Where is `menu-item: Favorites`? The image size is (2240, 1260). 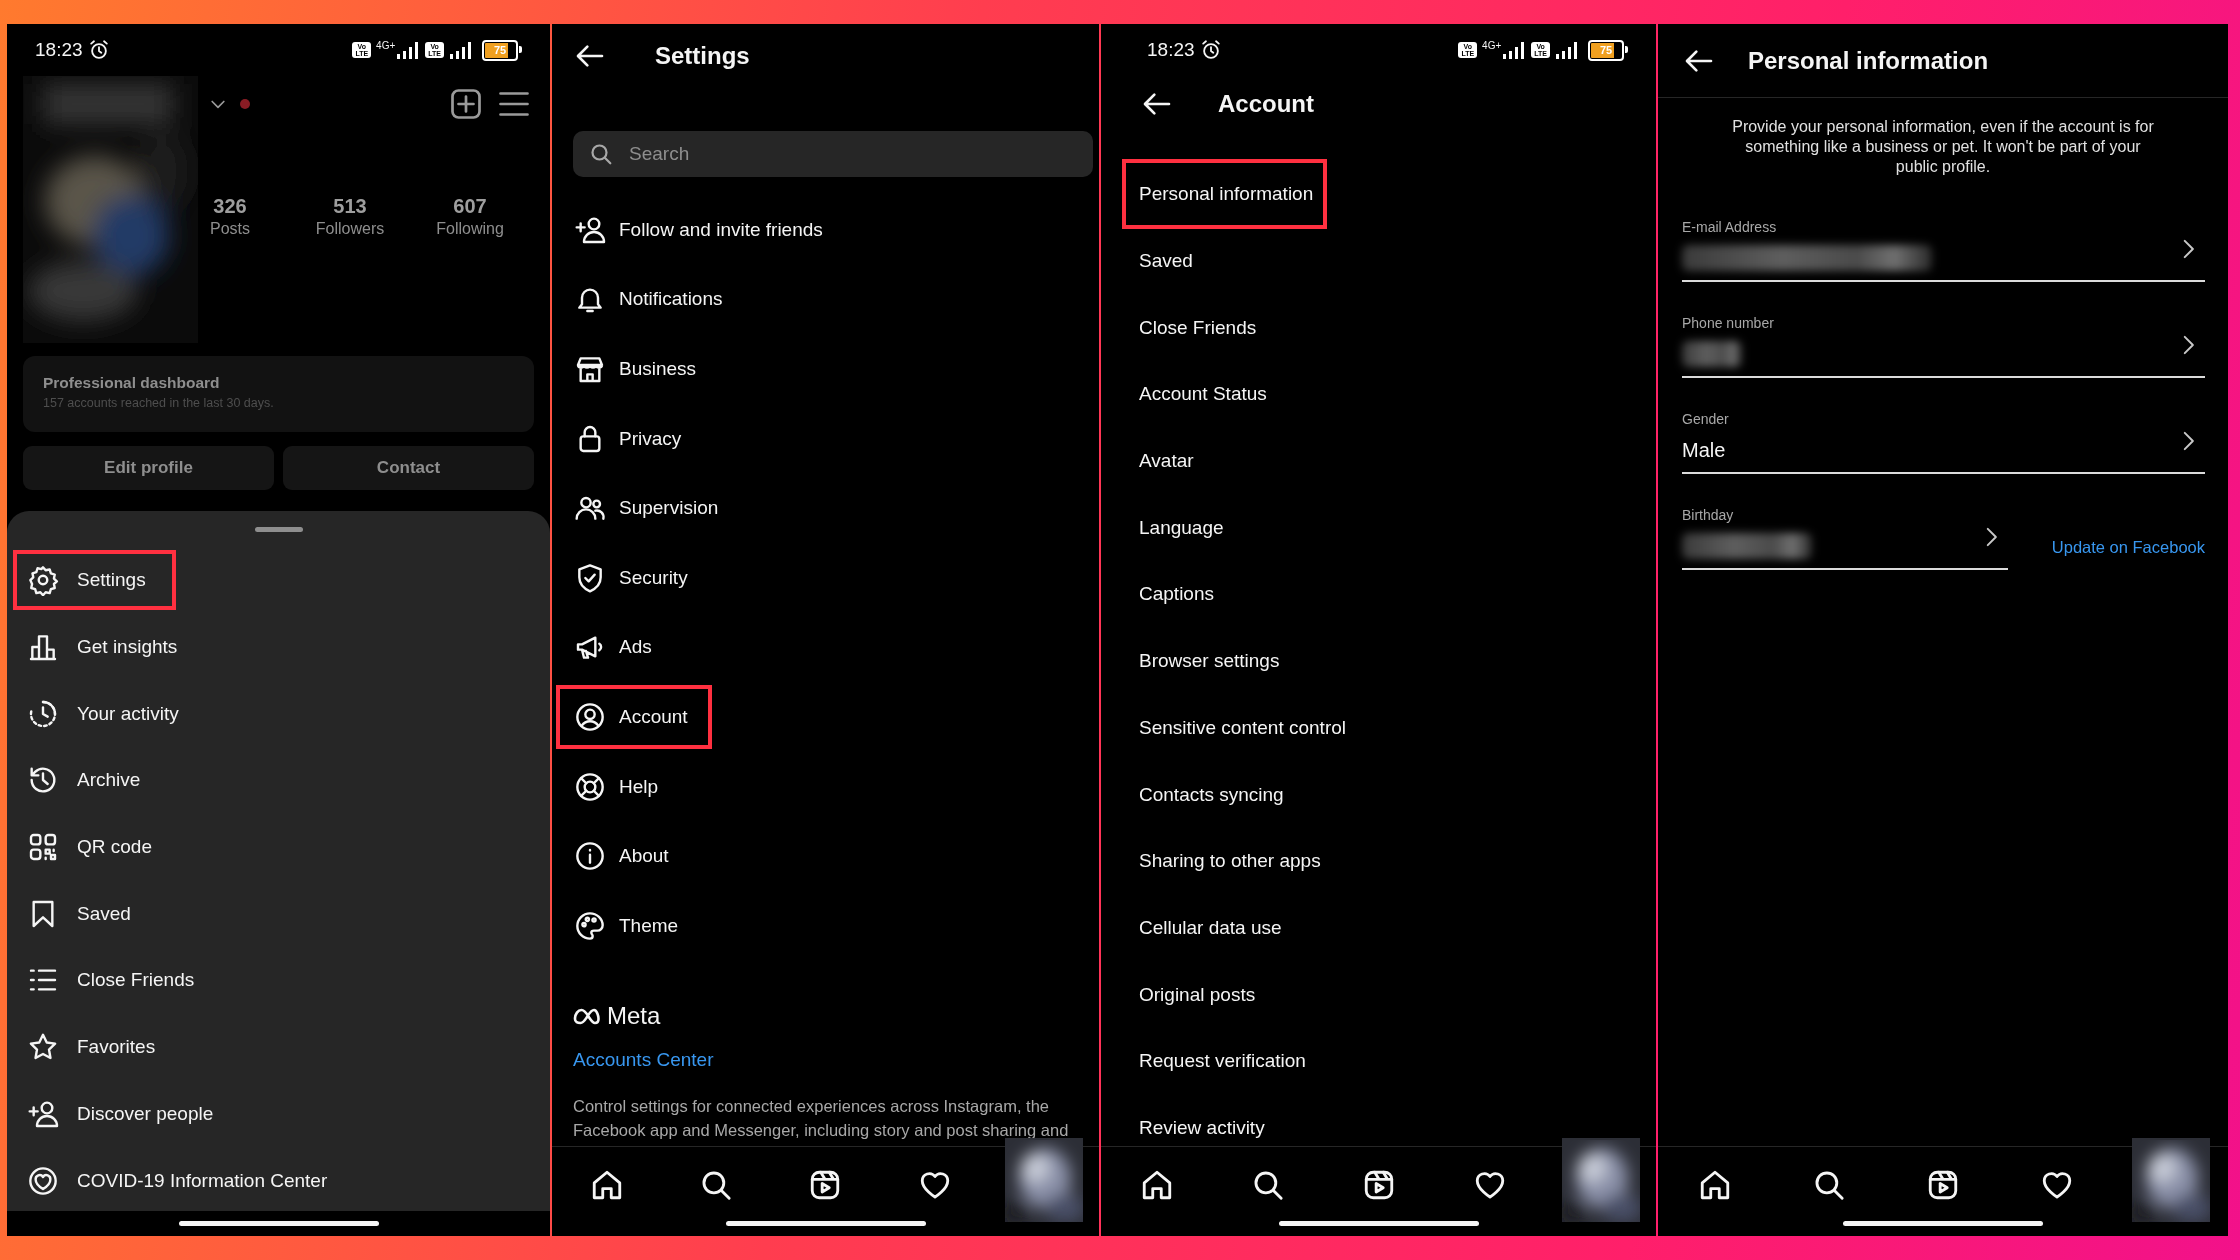 menu-item: Favorites is located at coordinates (99, 1047).